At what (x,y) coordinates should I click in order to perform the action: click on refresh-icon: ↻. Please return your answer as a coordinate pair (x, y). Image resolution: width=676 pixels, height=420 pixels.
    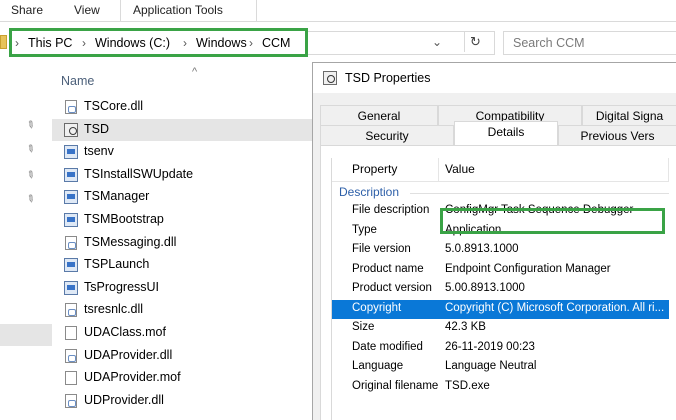
    Looking at the image, I should click on (475, 42).